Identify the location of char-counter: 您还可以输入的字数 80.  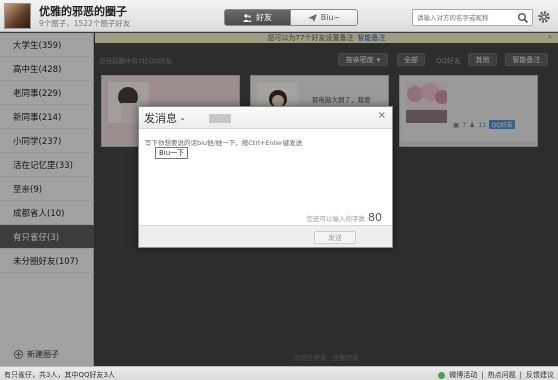
(345, 217).